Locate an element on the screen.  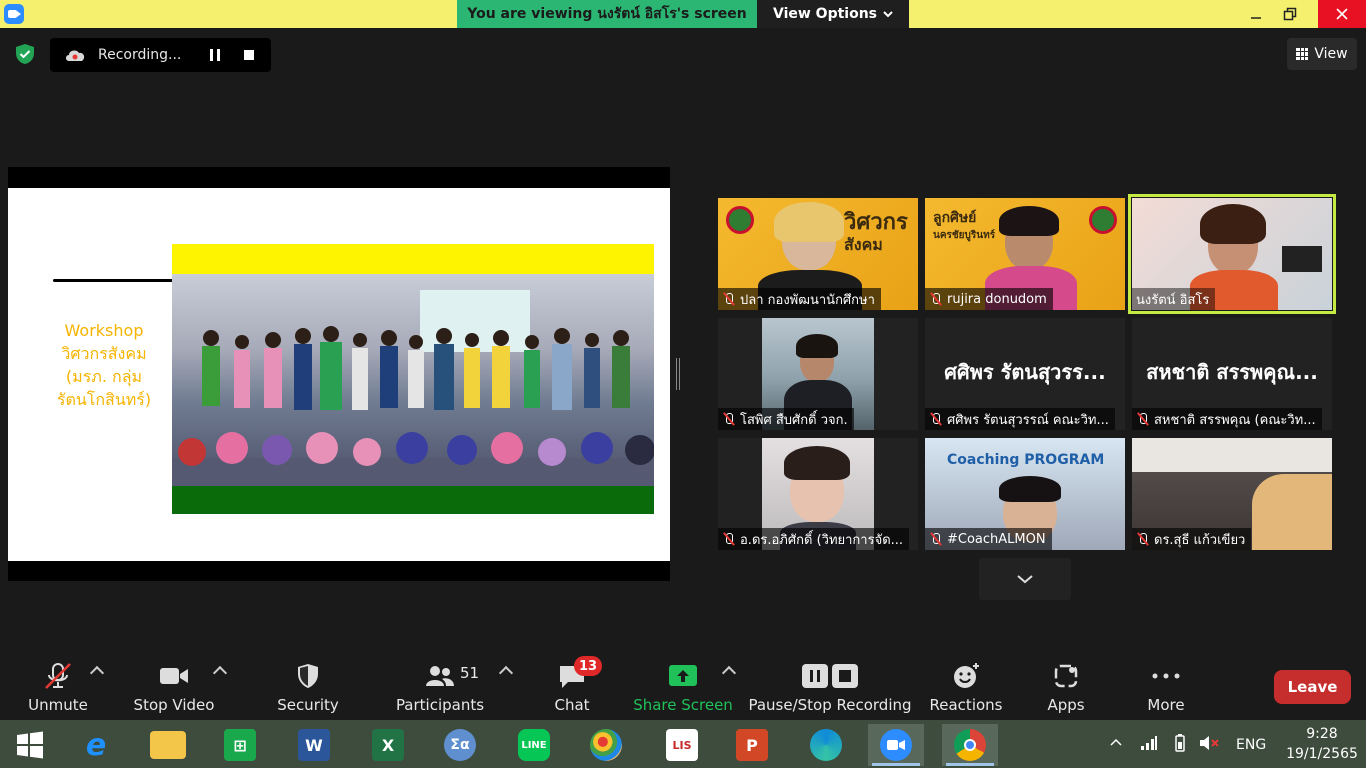
input-language-indicator: ENG is located at coordinates (1251, 745).